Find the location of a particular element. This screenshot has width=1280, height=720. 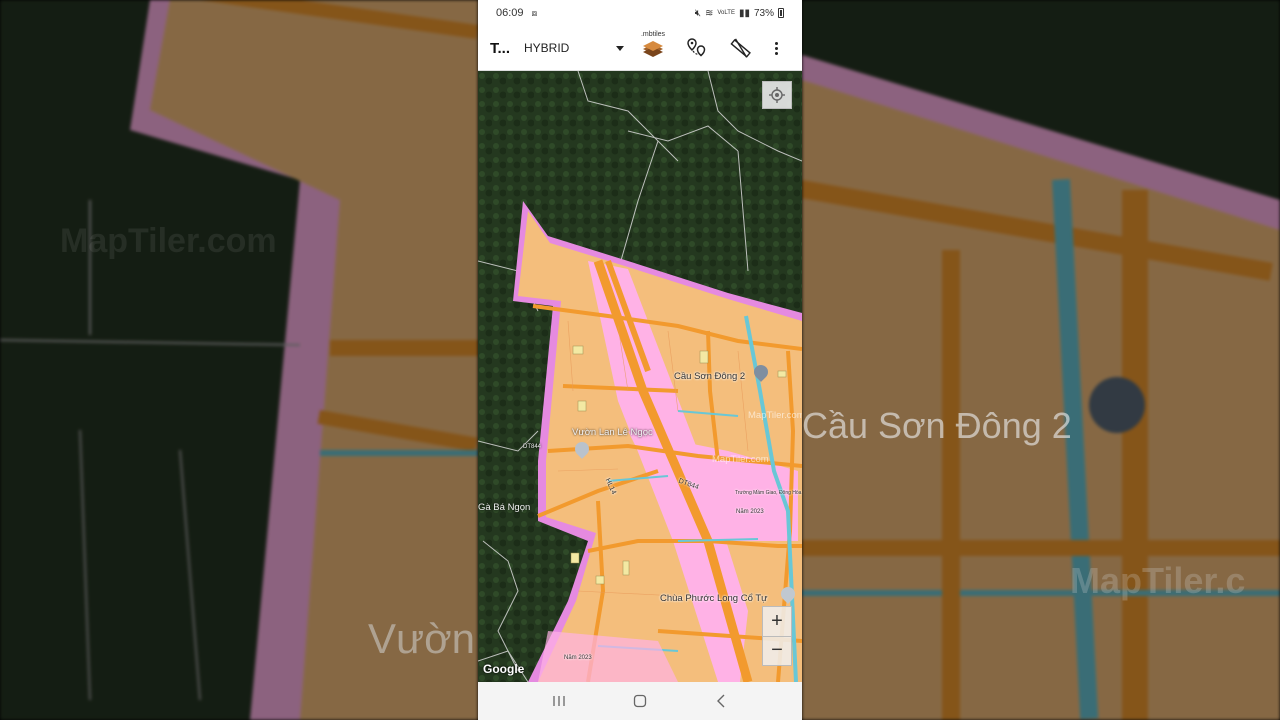

measure-button is located at coordinates (741, 48).